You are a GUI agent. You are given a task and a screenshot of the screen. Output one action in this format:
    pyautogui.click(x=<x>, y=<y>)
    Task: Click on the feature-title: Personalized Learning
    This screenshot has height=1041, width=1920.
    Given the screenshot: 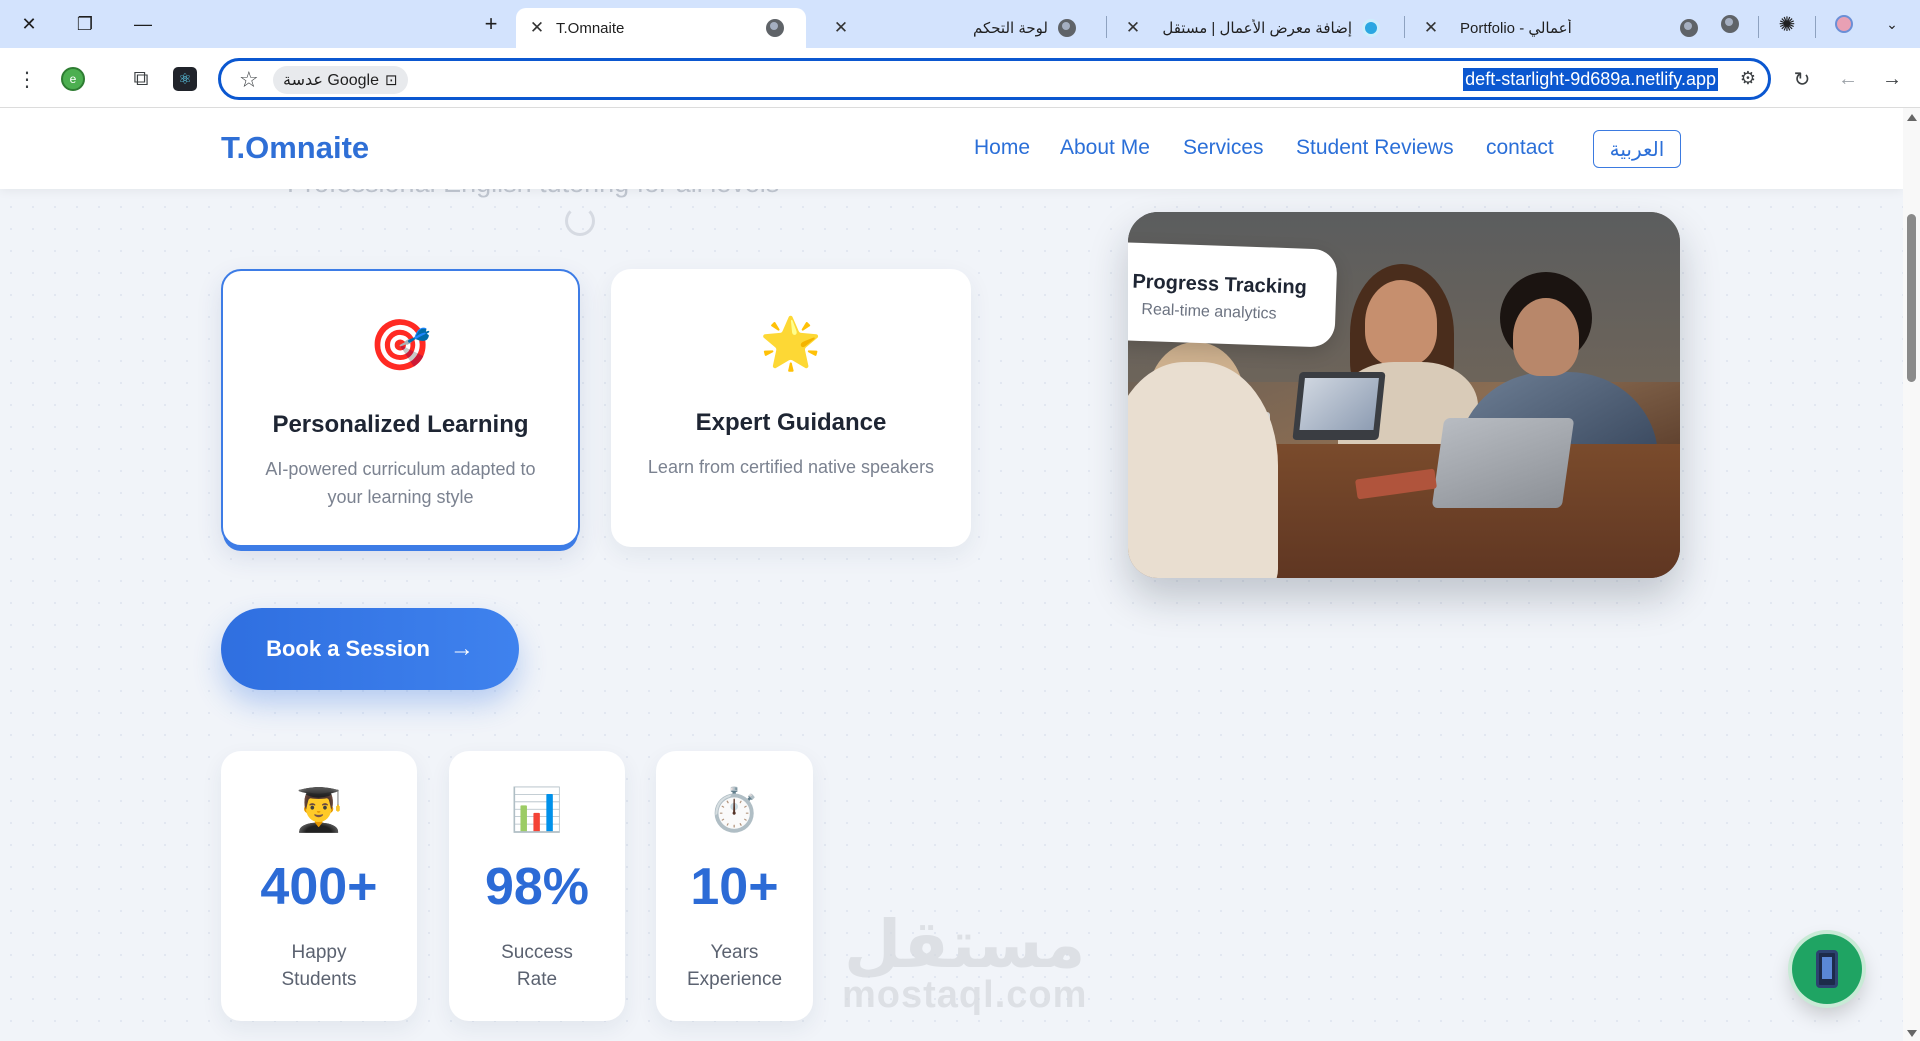 What is the action you would take?
    pyautogui.click(x=400, y=424)
    